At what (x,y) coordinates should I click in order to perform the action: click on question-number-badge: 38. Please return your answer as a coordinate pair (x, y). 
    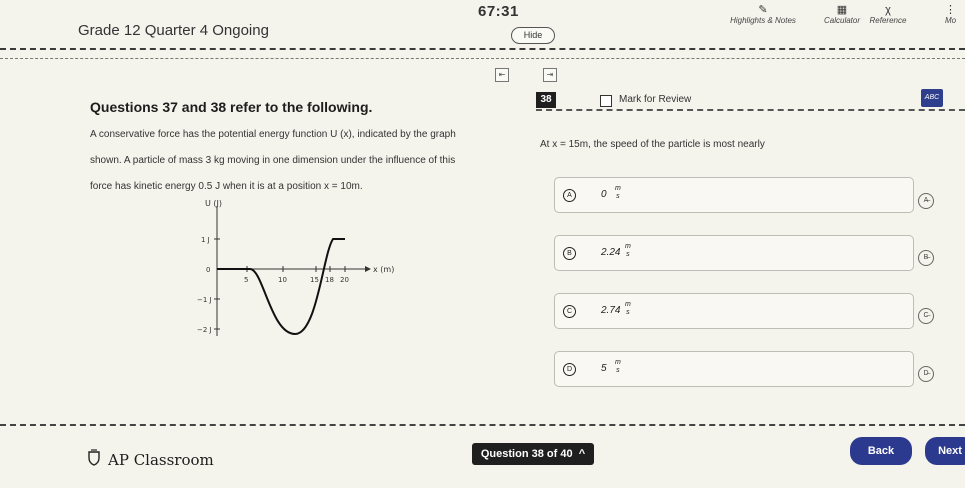
    Looking at the image, I should click on (546, 100).